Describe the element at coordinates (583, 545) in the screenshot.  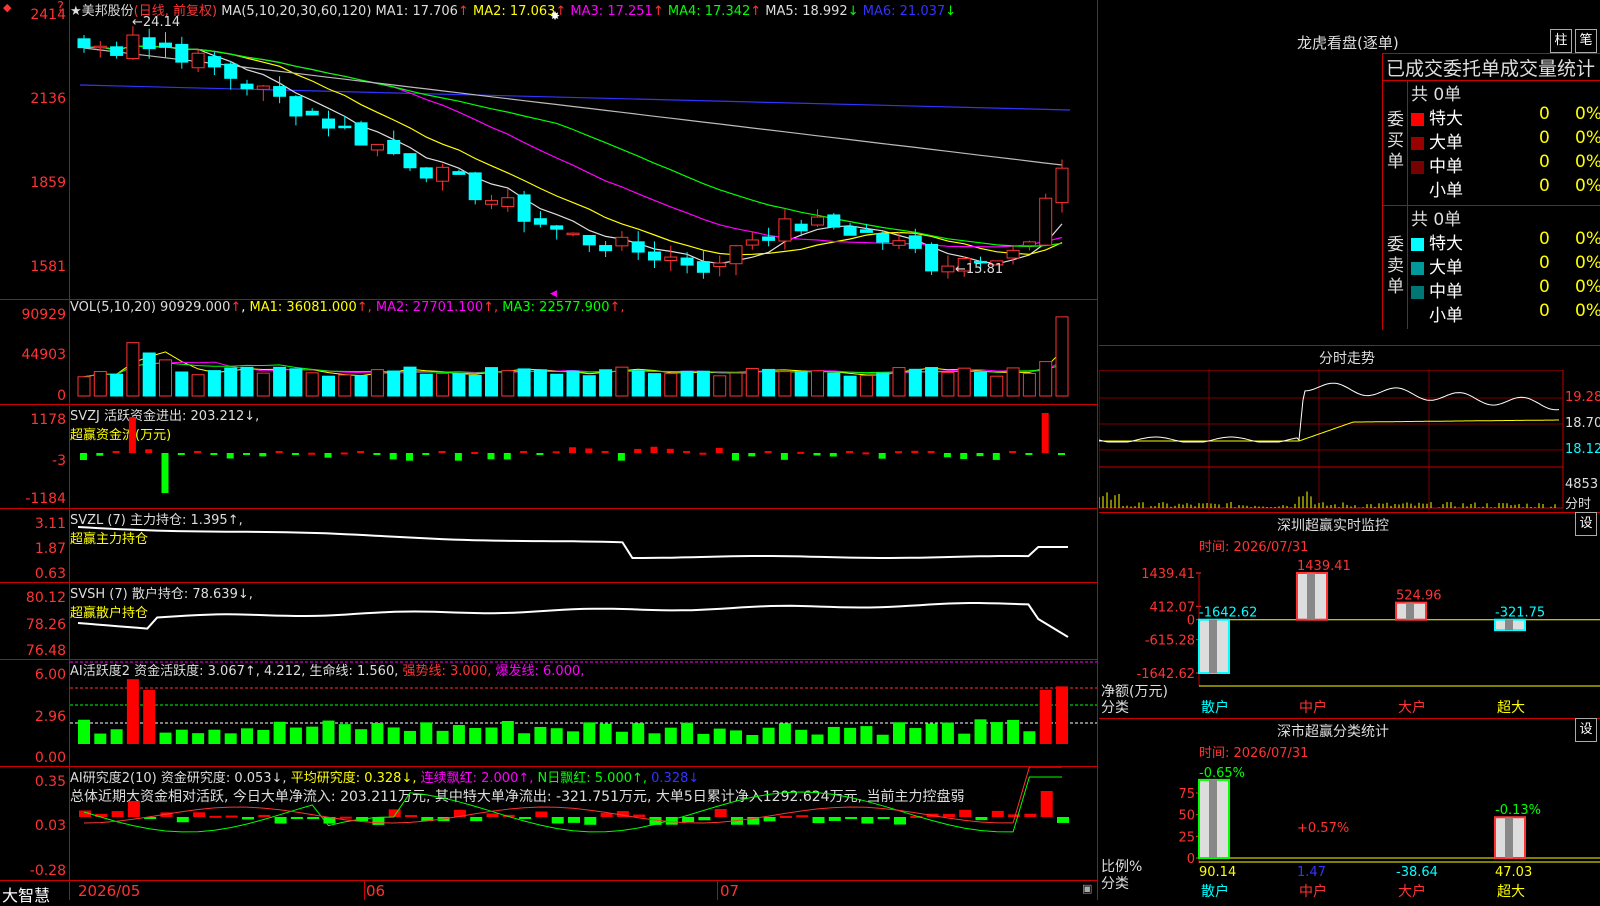
I see `main-holding-chart` at that location.